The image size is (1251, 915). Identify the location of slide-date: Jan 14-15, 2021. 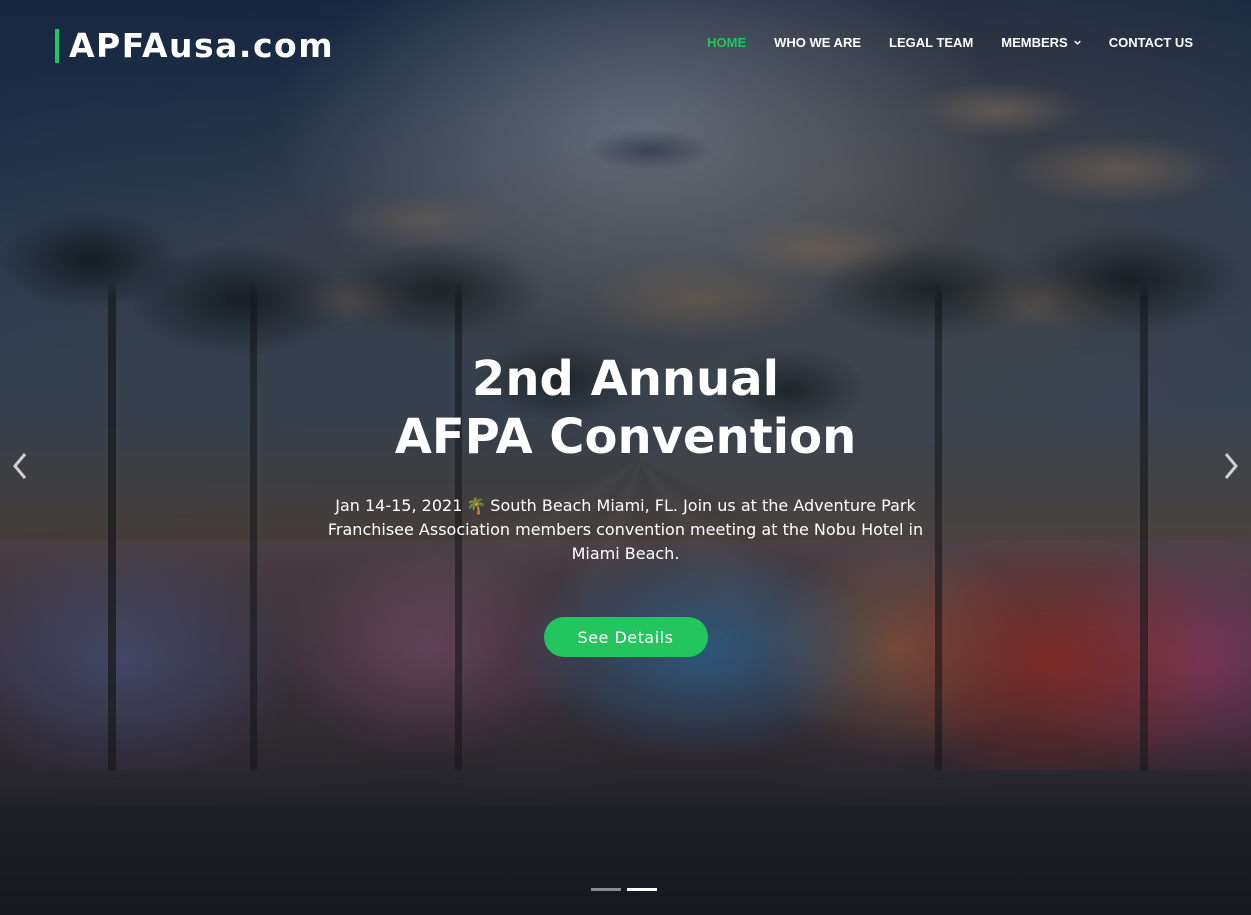
(399, 505).